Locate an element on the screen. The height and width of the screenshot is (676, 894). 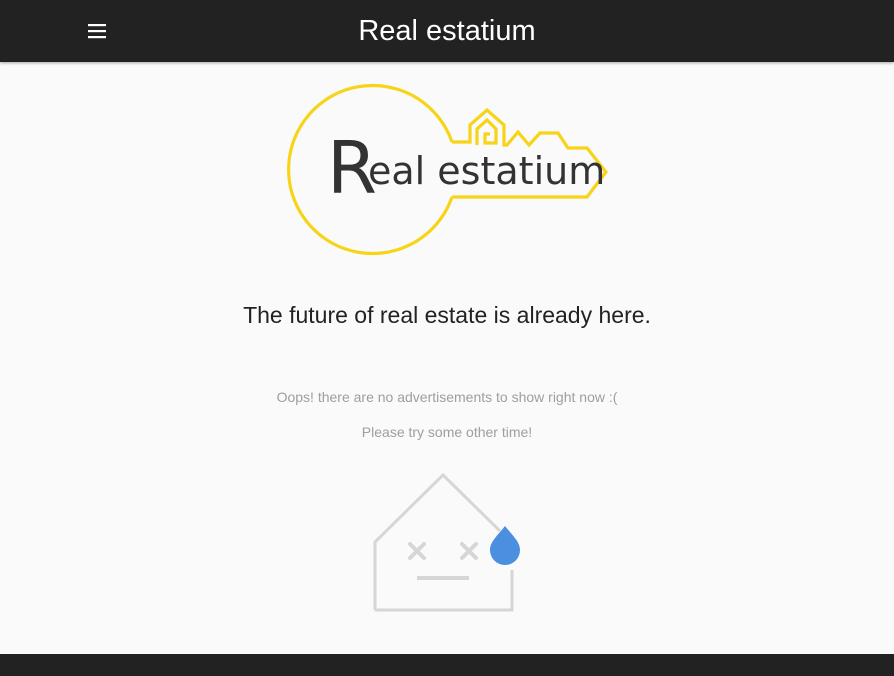
empty-state-hint: Please try some other time! is located at coordinates (447, 432).